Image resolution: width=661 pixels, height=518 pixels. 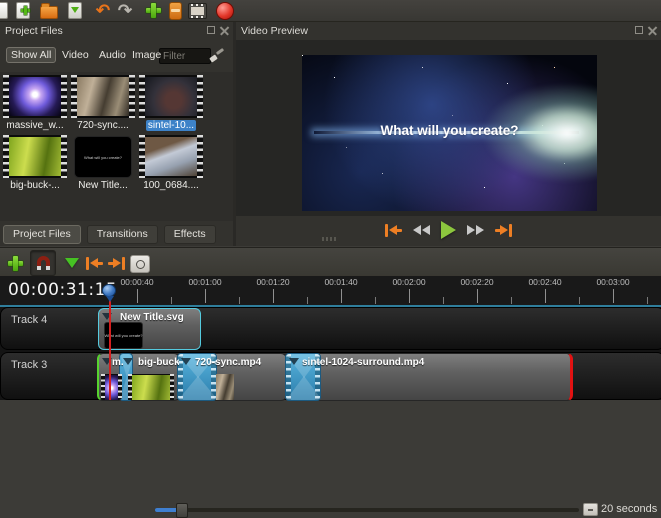 I want to click on previous-marker-button, so click(x=94, y=263).